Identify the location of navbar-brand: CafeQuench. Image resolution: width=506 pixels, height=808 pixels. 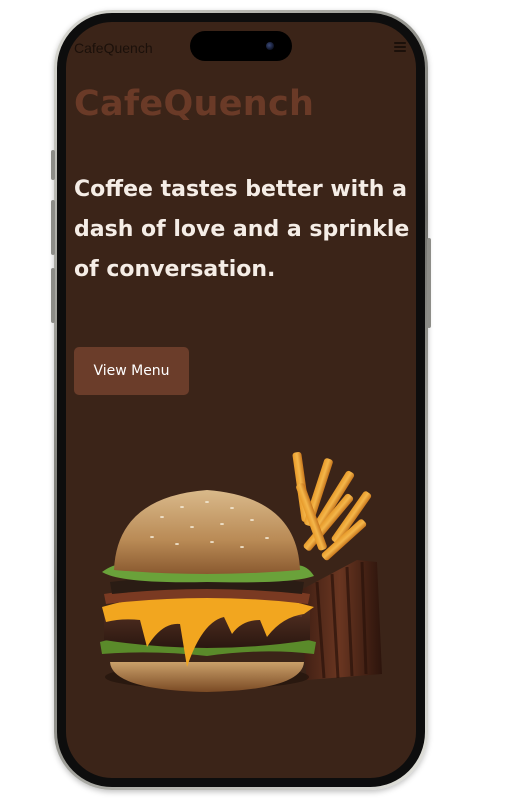
(113, 48).